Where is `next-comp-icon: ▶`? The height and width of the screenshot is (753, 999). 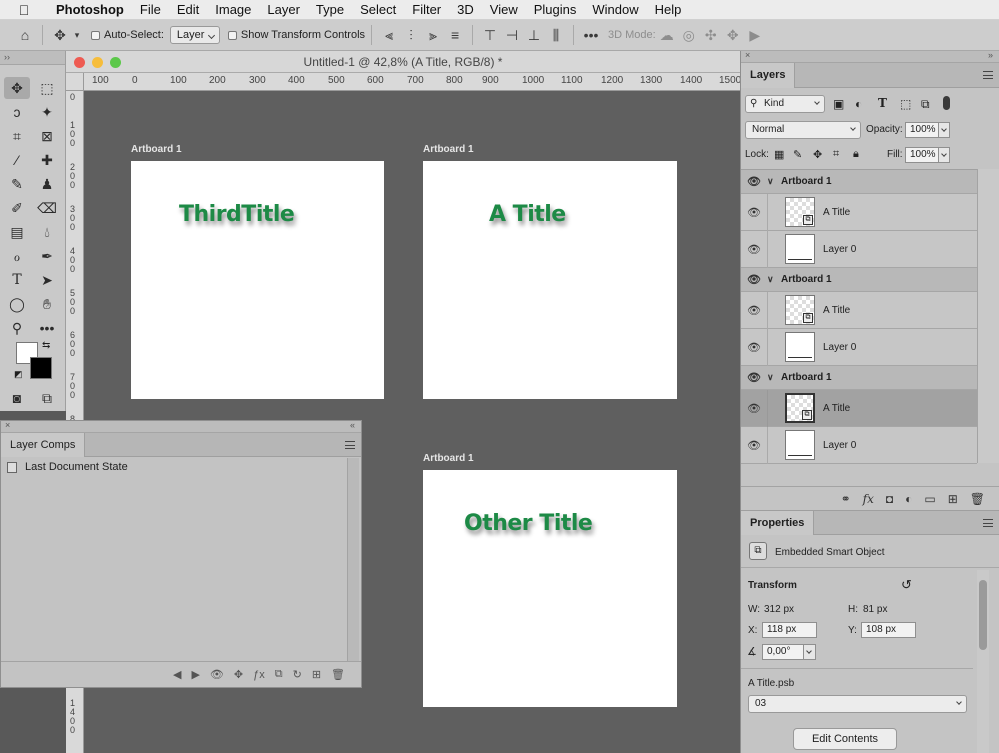 next-comp-icon: ▶ is located at coordinates (195, 674).